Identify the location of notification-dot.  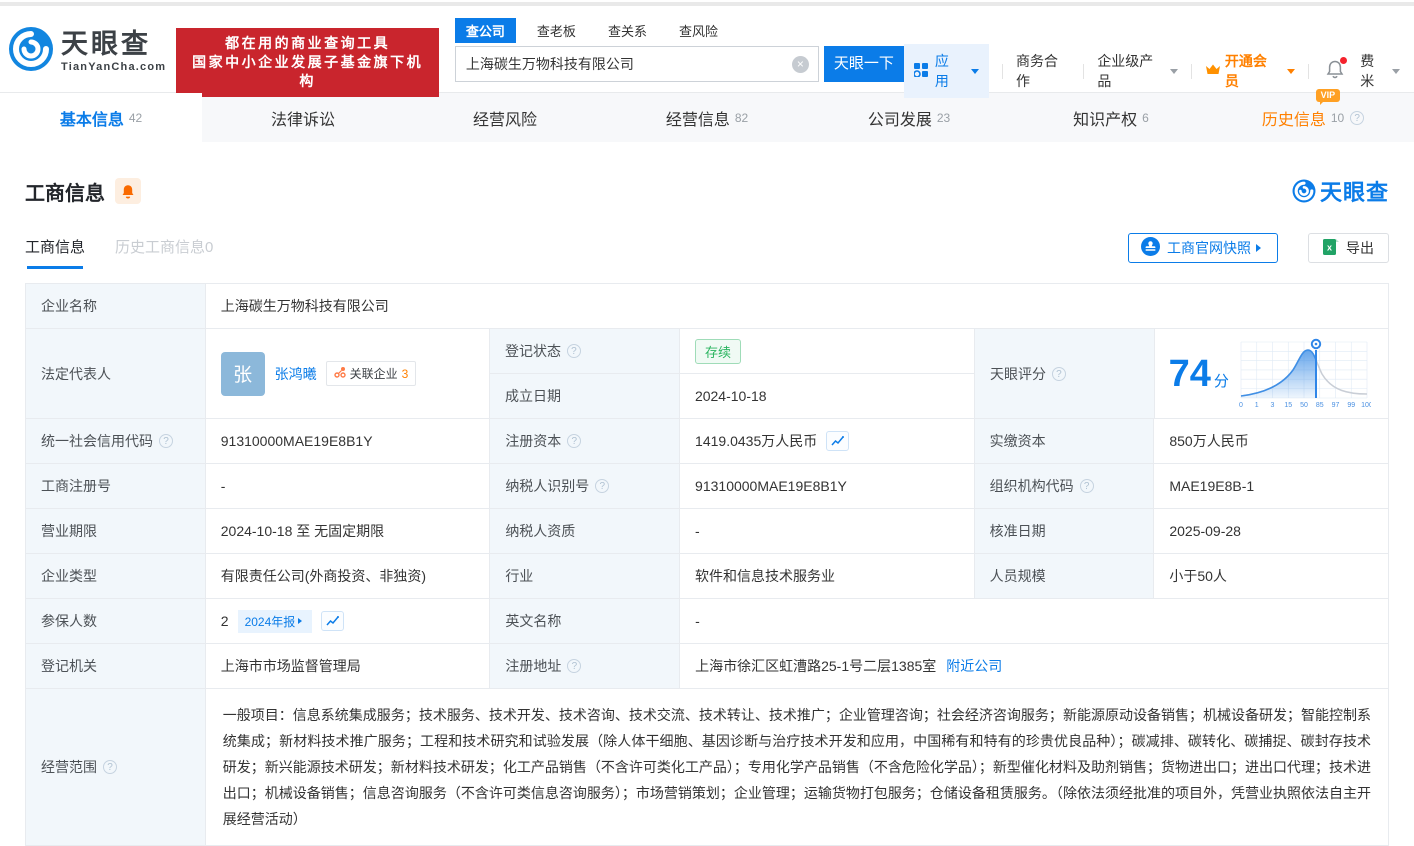
(1344, 60).